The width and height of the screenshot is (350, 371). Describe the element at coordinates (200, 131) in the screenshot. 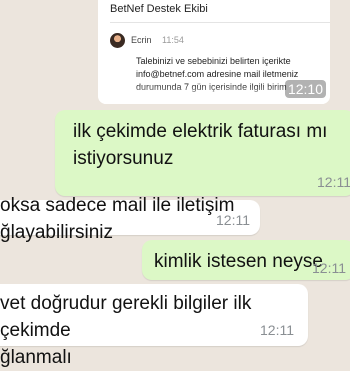

I see `message-line: ilk çekimde elektrik faturası mı` at that location.